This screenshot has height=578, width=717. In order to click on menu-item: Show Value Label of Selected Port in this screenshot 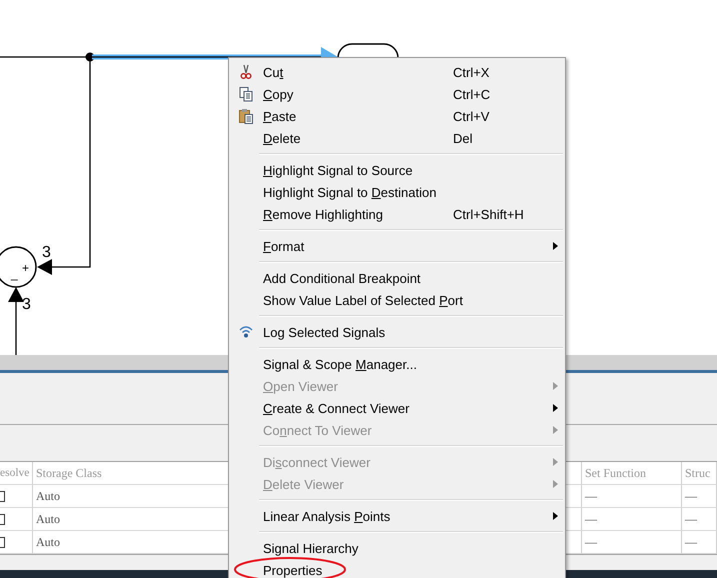, I will do `click(363, 300)`.